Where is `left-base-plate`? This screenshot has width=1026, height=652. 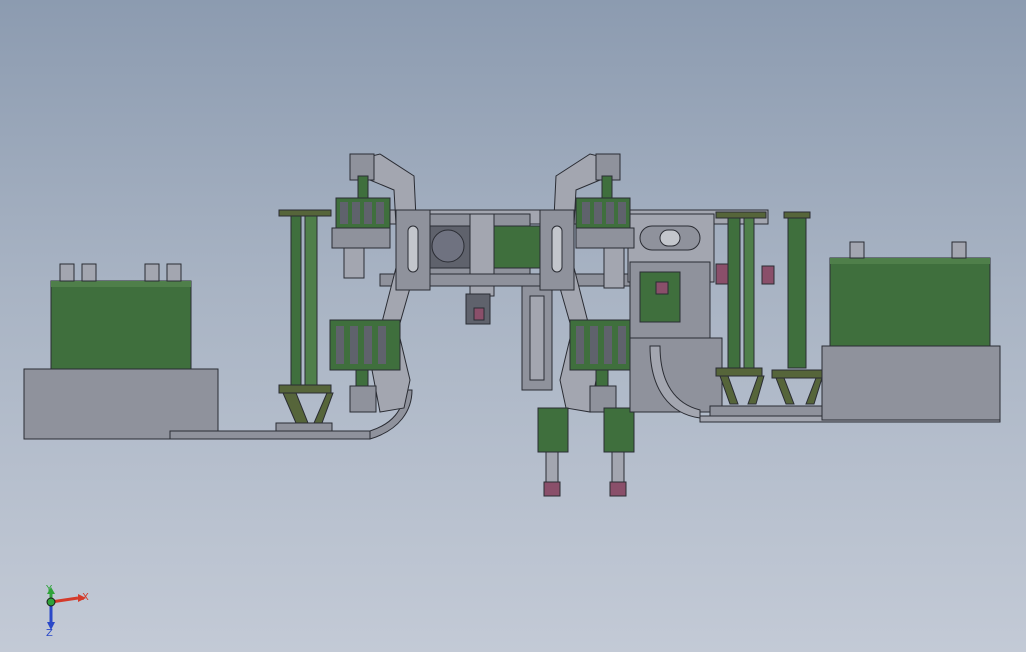 left-base-plate is located at coordinates (121, 404).